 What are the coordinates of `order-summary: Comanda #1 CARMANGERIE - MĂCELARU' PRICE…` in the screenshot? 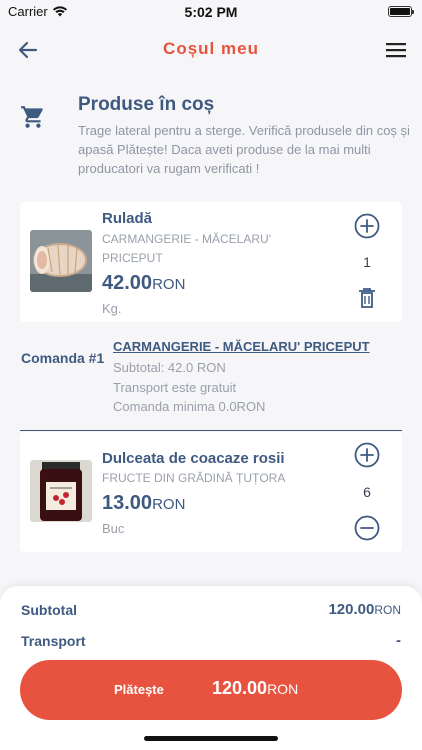 It's located at (211, 383).